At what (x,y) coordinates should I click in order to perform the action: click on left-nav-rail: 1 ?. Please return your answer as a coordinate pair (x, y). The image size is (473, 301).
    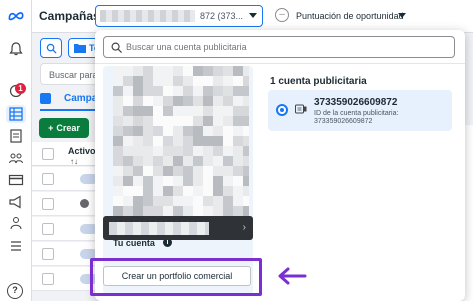
    Looking at the image, I should click on (16, 150).